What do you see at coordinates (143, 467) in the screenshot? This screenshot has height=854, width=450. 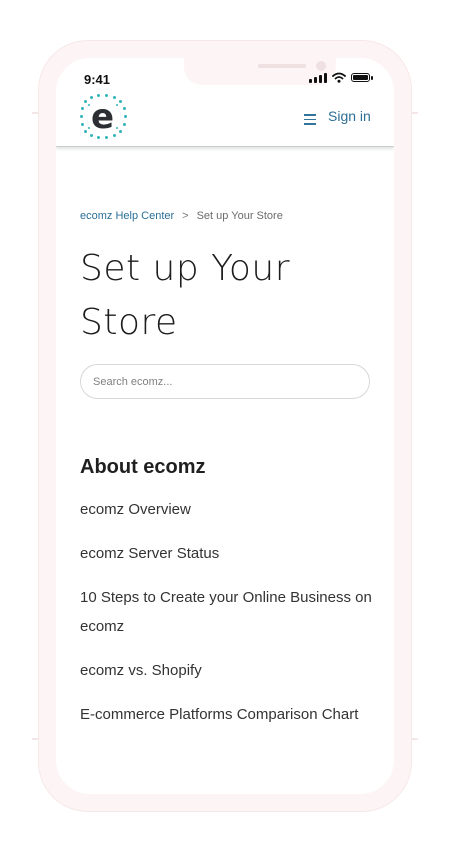 I see `section-title: About ecomz` at bounding box center [143, 467].